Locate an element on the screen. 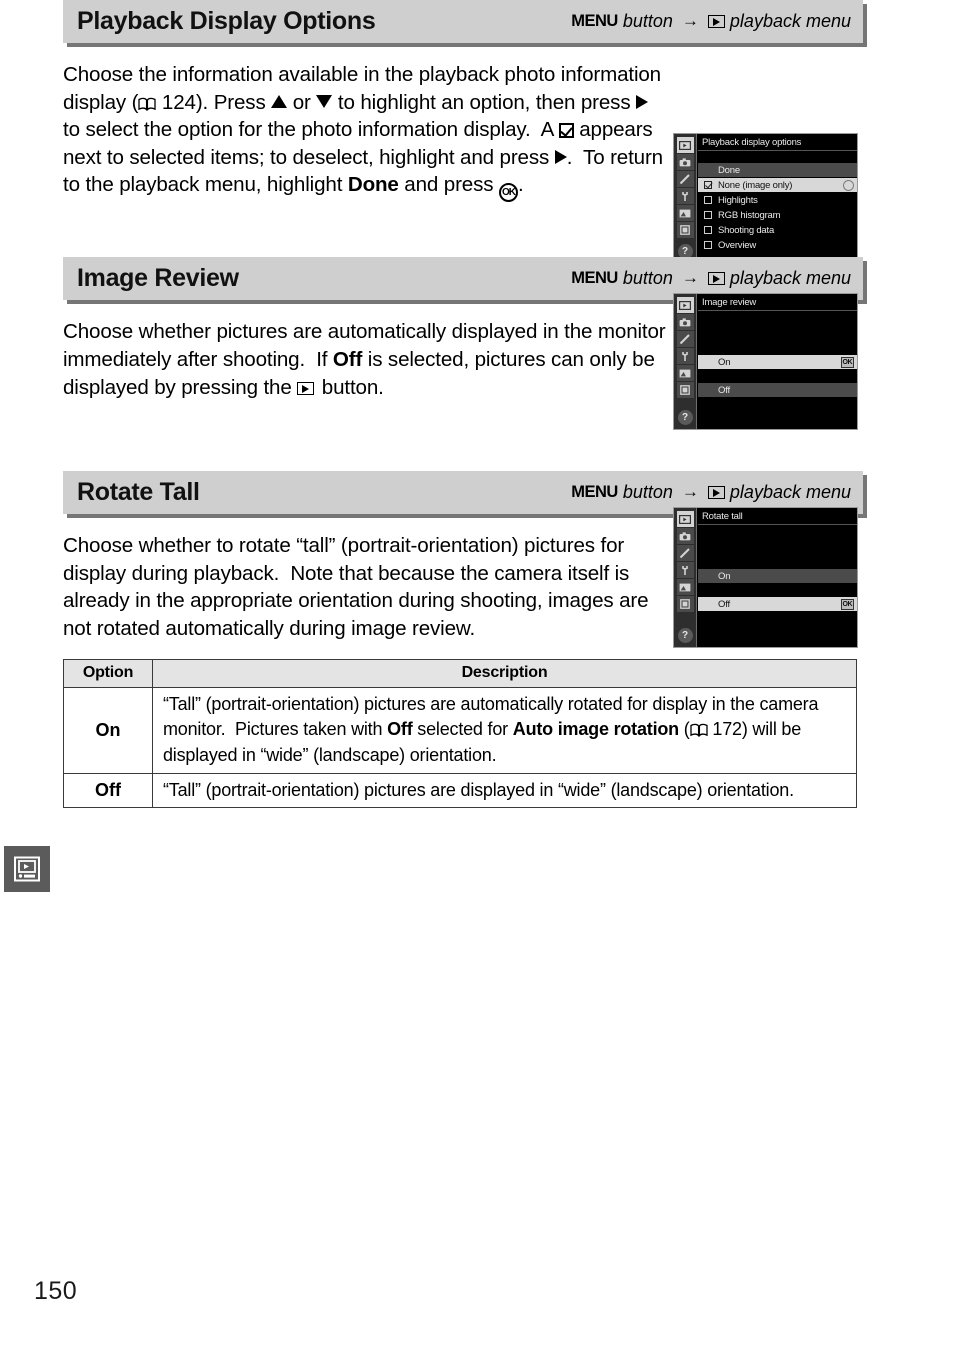 Image resolution: width=954 pixels, height=1352 pixels. cell-option-on: On is located at coordinates (108, 730).